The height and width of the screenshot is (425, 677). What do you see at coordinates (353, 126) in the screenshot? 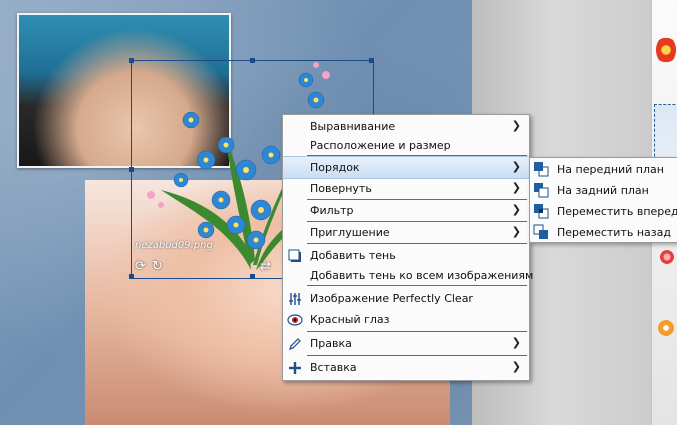
I see `menu-item-label: Выравнивание` at bounding box center [353, 126].